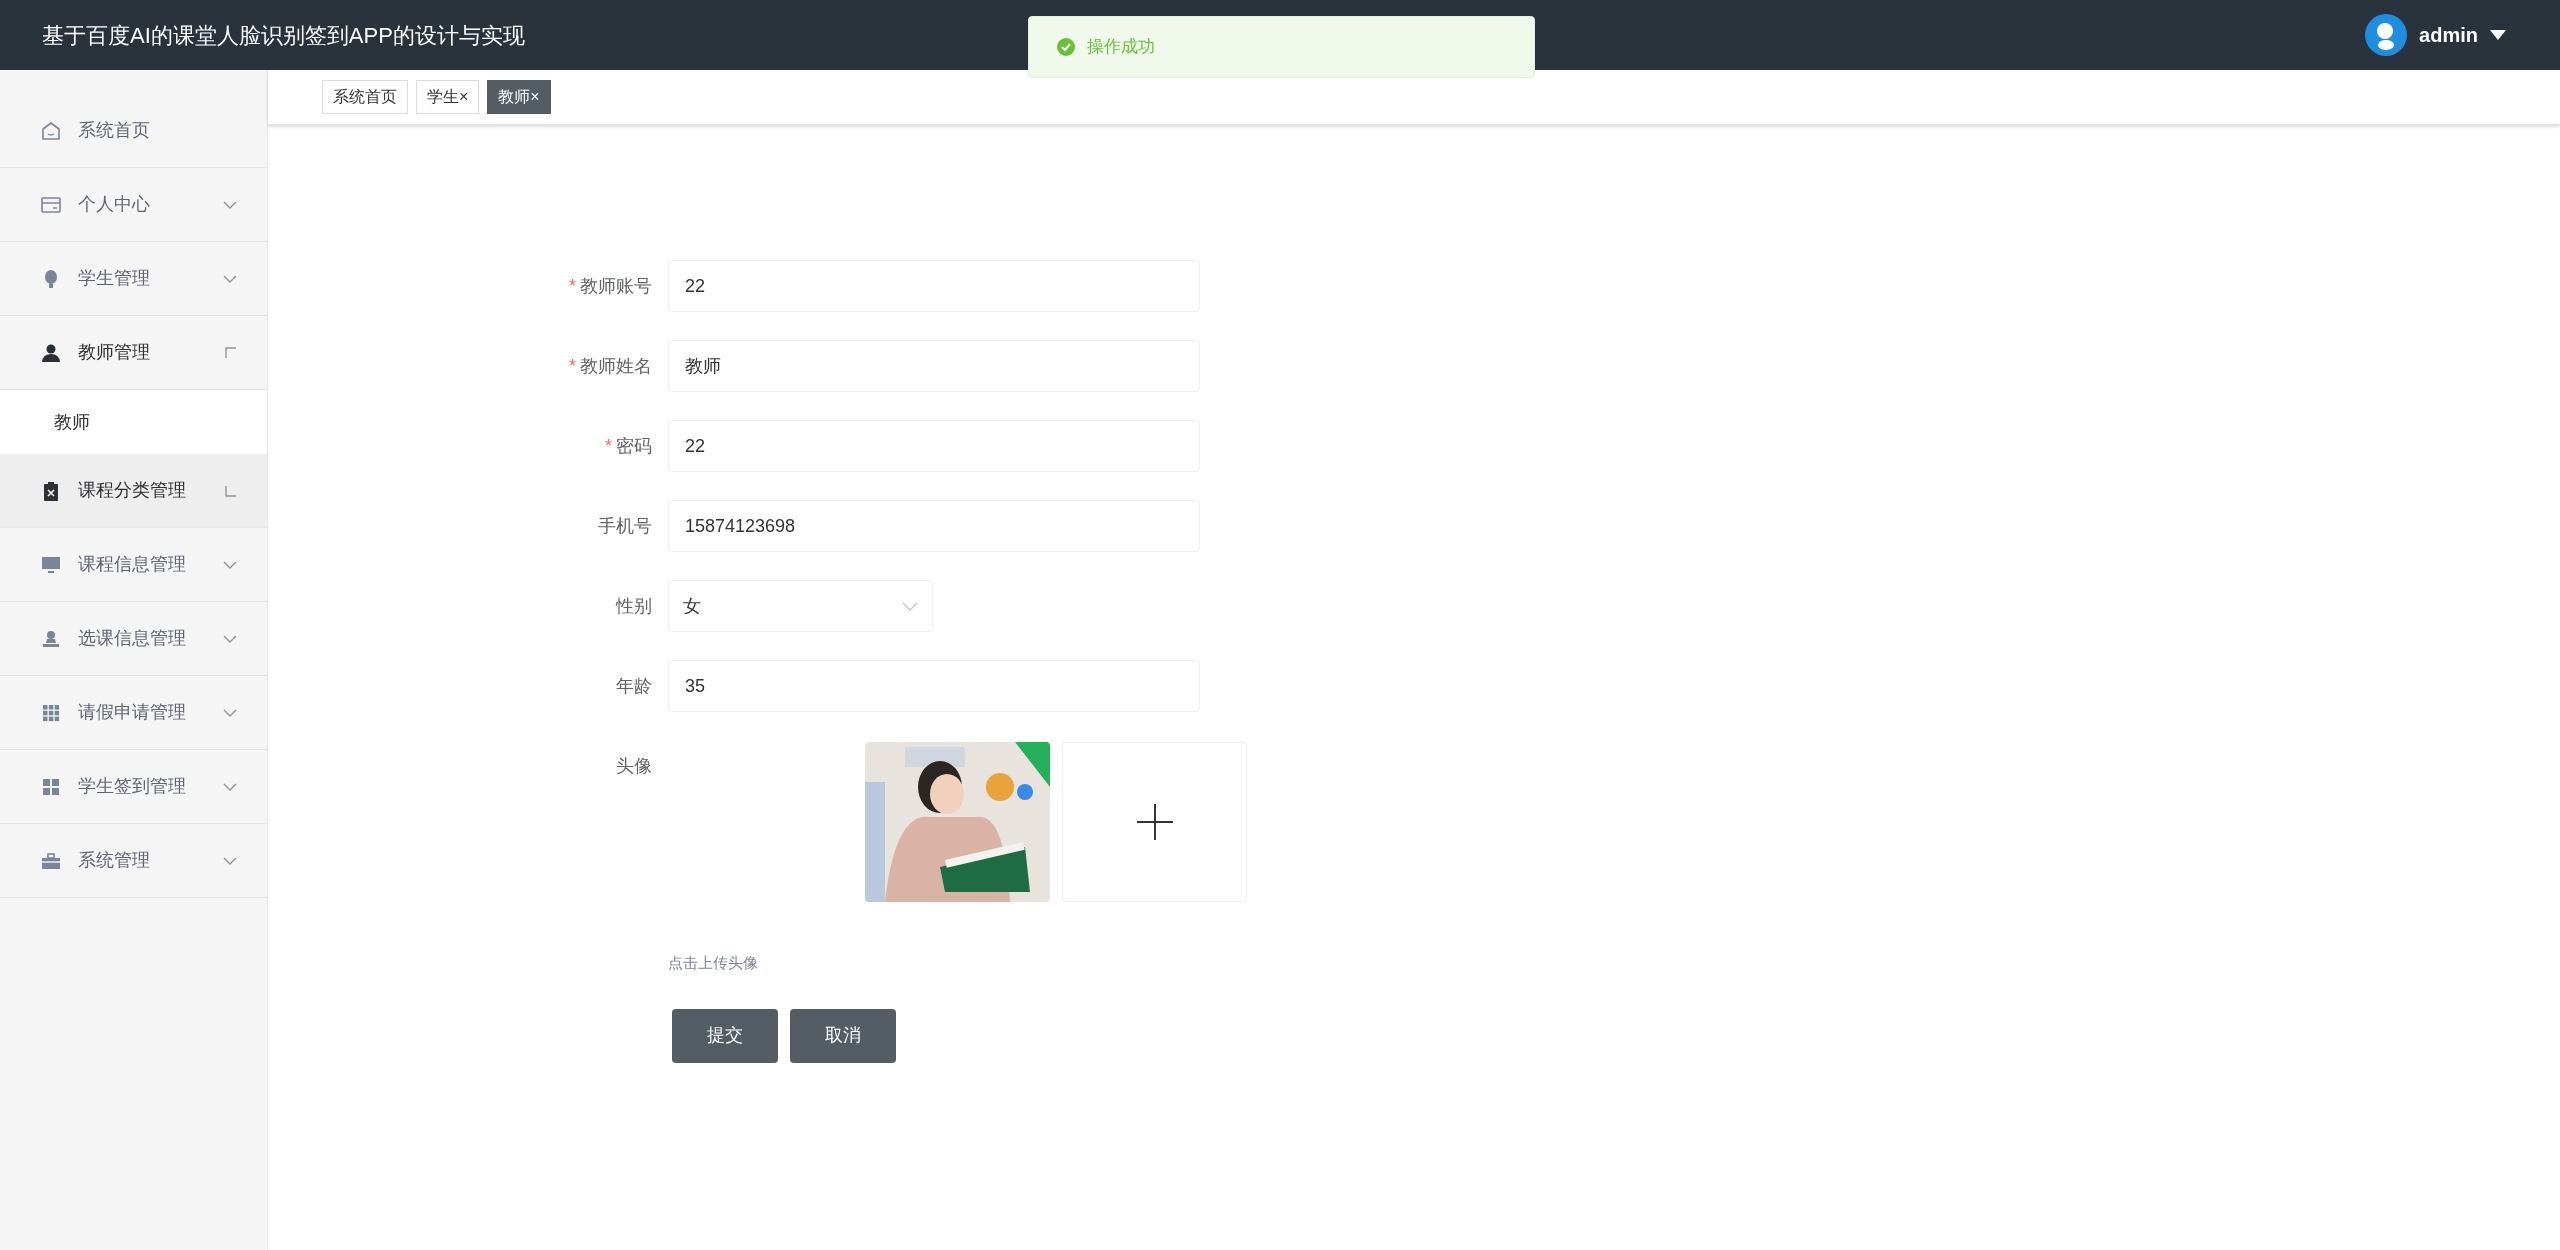  Describe the element at coordinates (133, 131) in the screenshot. I see `menu-item: 系统首页` at that location.